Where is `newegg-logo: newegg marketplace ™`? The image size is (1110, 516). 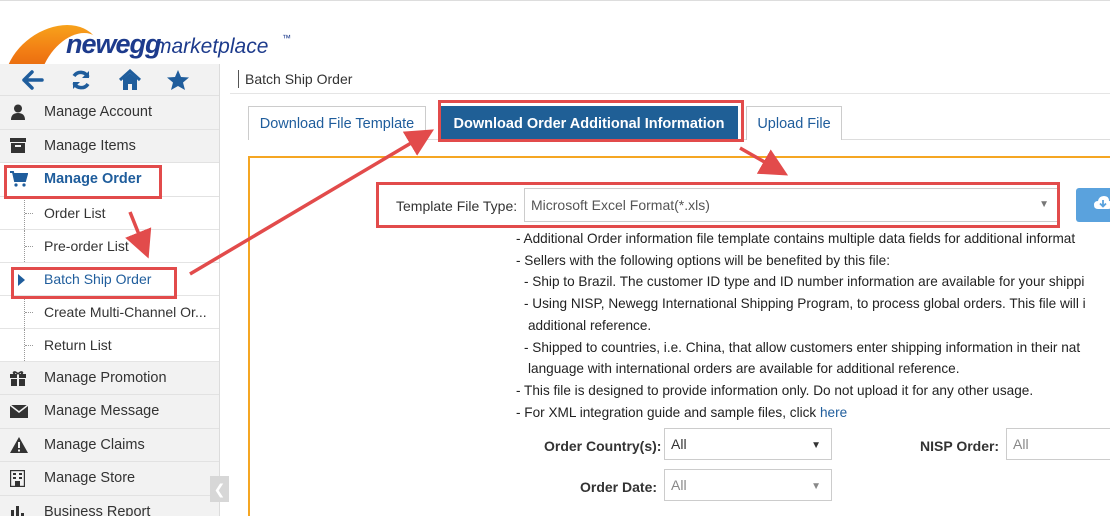 newegg-logo: newegg marketplace ™ is located at coordinates (150, 45).